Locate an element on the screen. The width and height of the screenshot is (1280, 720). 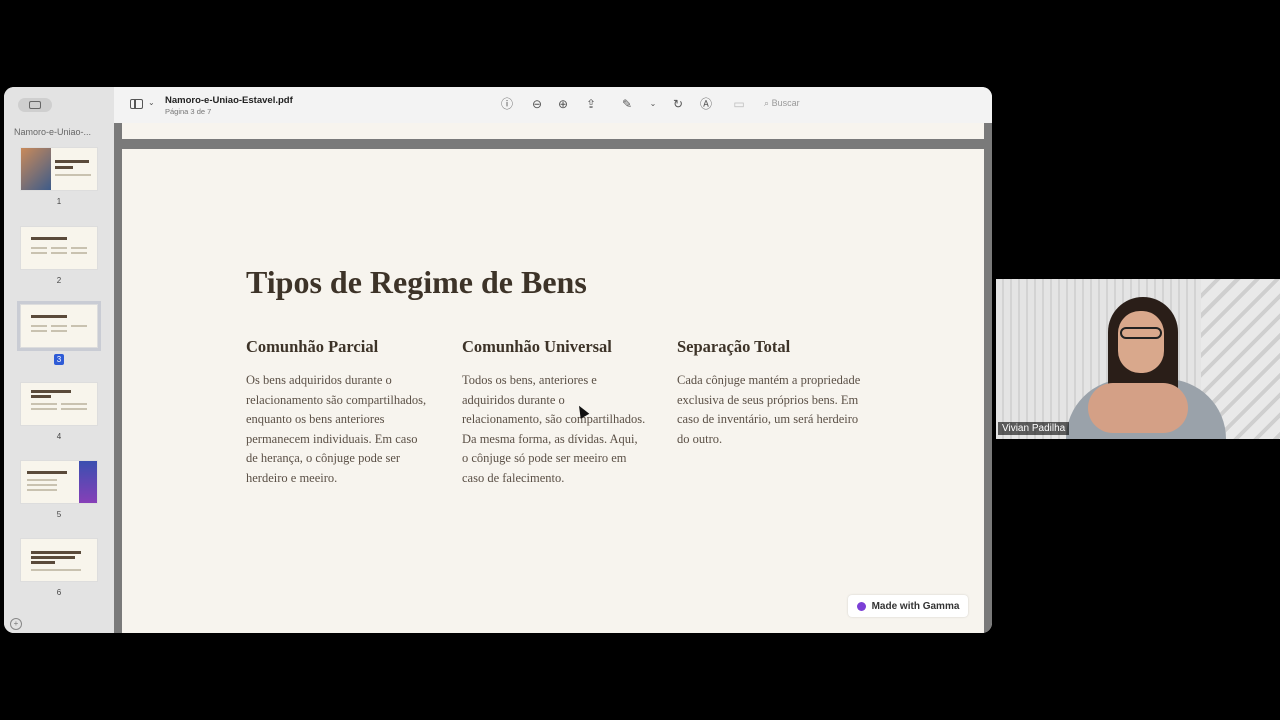
zoom-in-icon: ⊕ is located at coordinates (563, 104).